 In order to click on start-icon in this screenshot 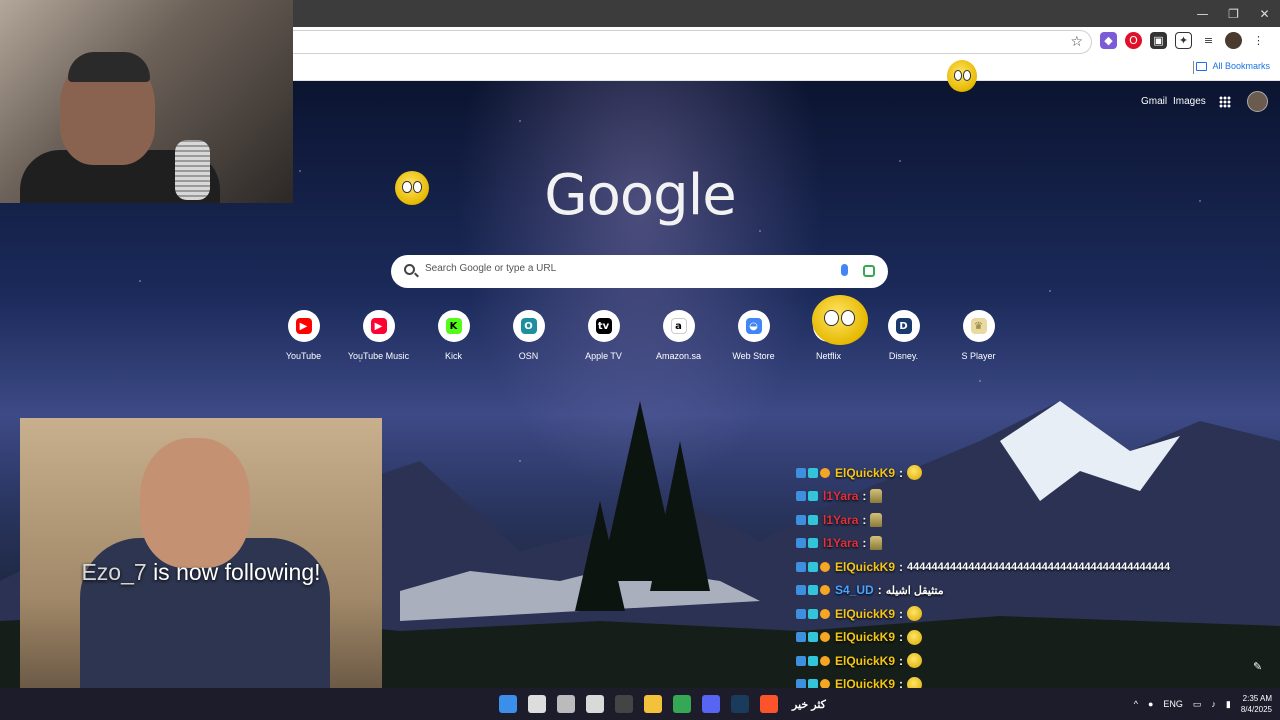, I will do `click(508, 704)`.